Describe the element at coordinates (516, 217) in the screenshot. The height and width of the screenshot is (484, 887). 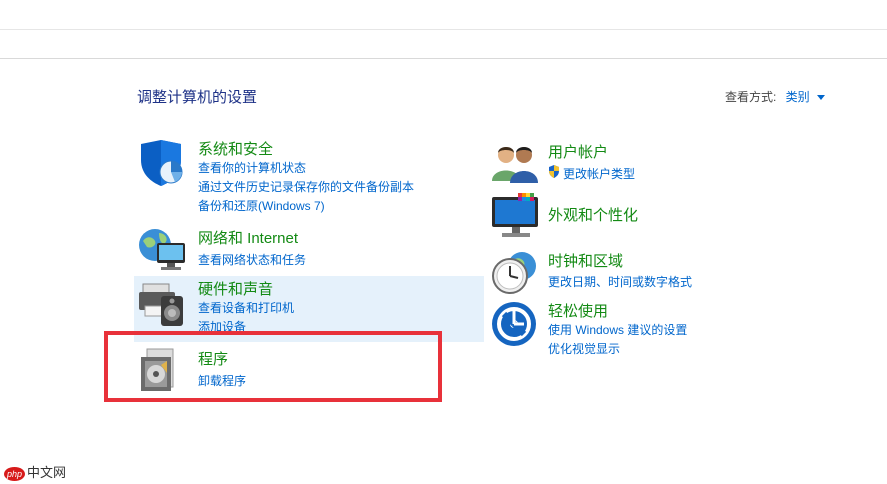
I see `monitor-palette-icon` at that location.